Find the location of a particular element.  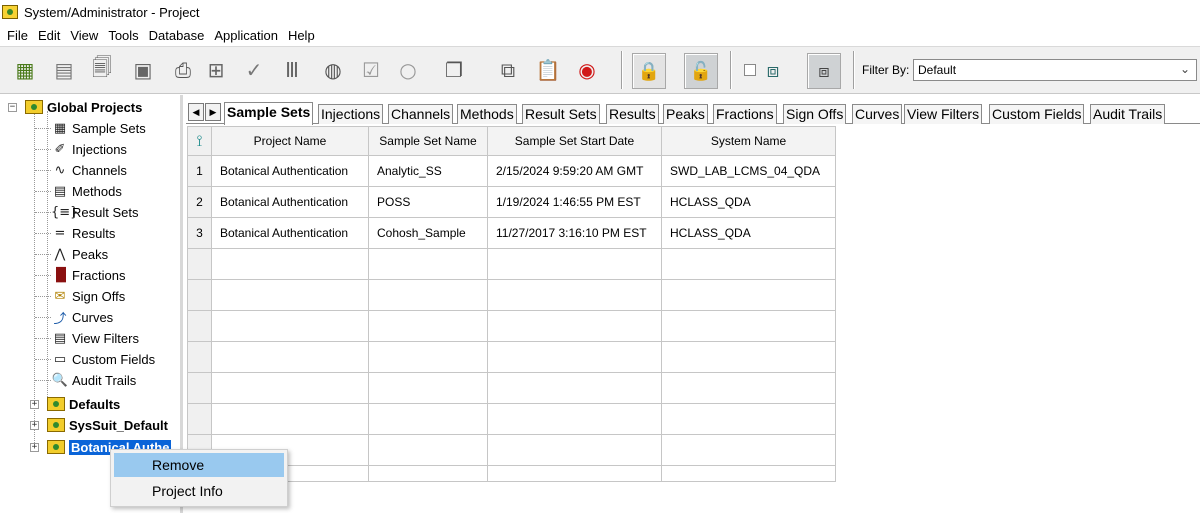

tree-item-syssuit-default: + SysSuit_Default is located at coordinates (99, 425).